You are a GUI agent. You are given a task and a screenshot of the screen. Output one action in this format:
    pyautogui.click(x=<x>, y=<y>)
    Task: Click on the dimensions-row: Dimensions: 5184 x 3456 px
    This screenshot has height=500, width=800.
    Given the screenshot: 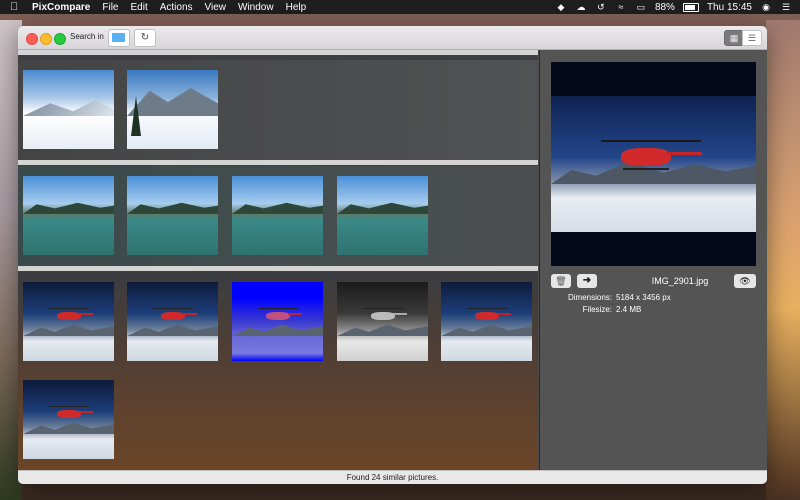 What is the action you would take?
    pyautogui.click(x=612, y=298)
    